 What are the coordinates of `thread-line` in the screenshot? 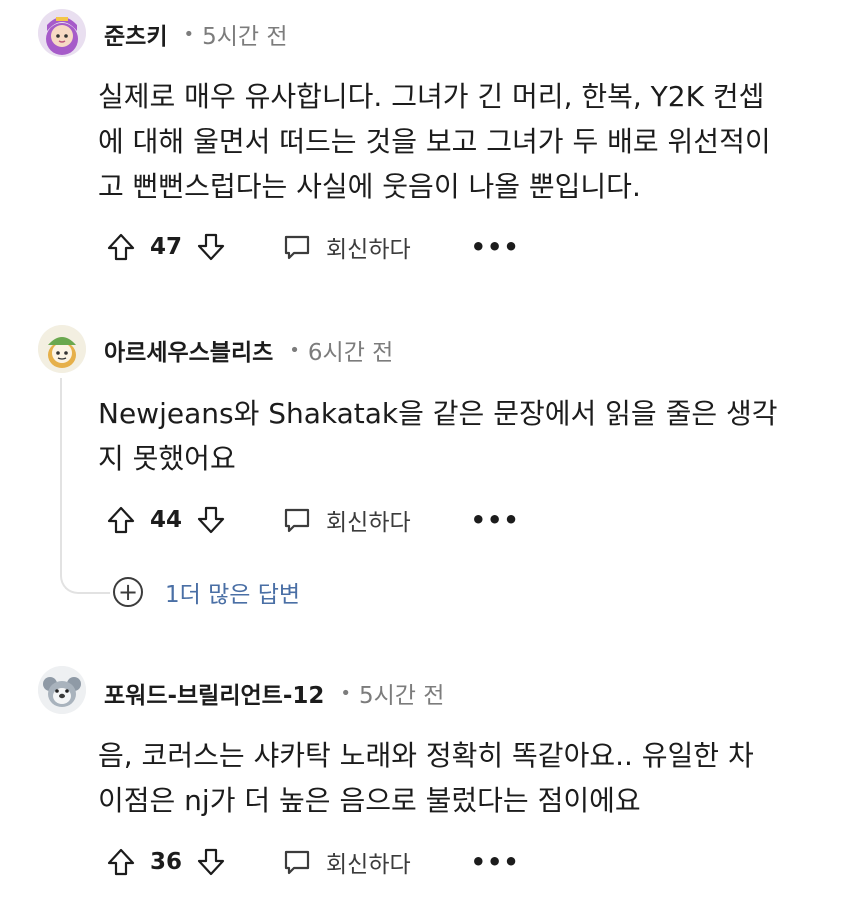 It's located at (85, 486).